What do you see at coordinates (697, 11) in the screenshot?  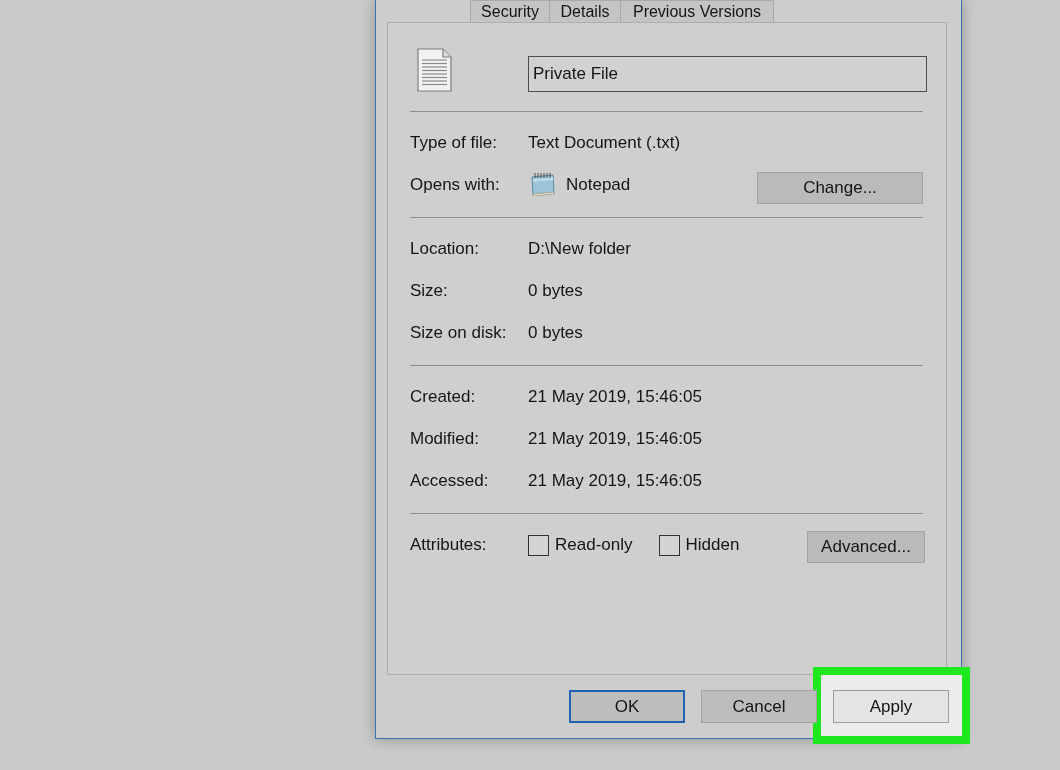 I see `tab: Previous Versions` at bounding box center [697, 11].